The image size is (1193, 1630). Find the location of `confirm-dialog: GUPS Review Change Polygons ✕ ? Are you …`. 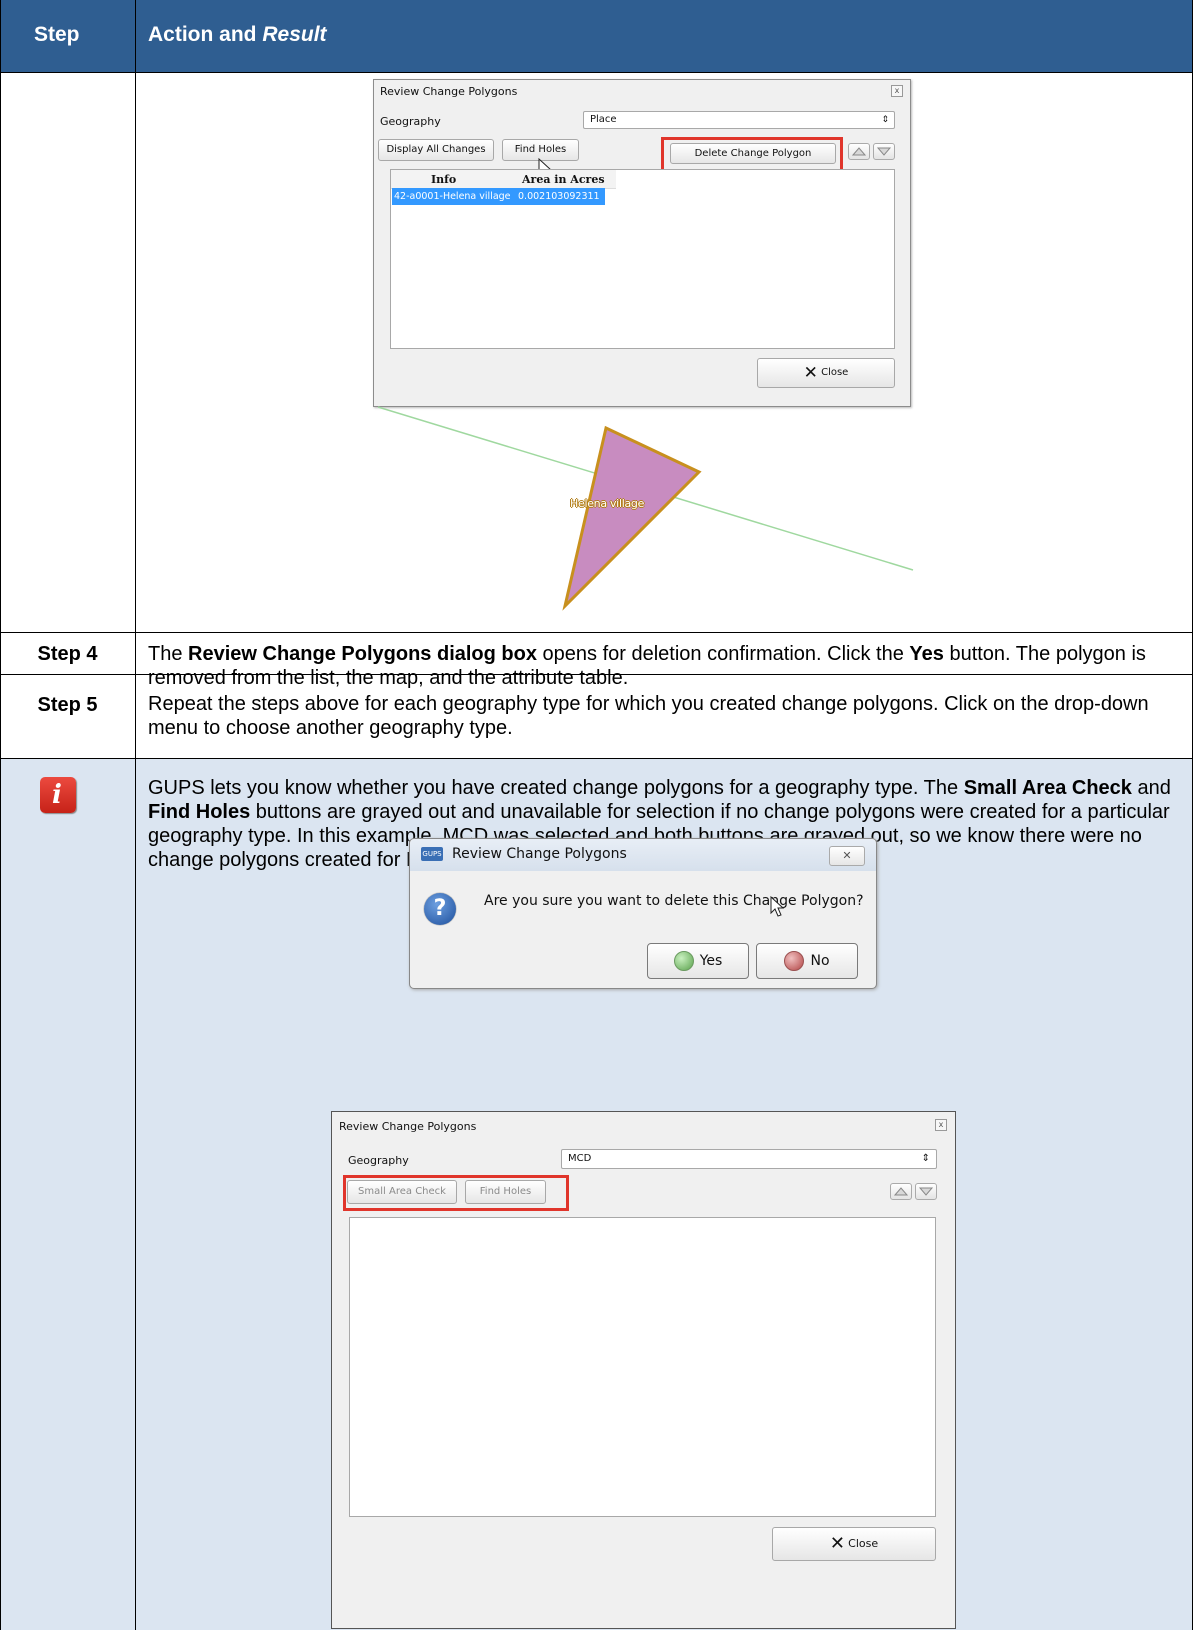

confirm-dialog: GUPS Review Change Polygons ✕ ? Are you … is located at coordinates (643, 913).